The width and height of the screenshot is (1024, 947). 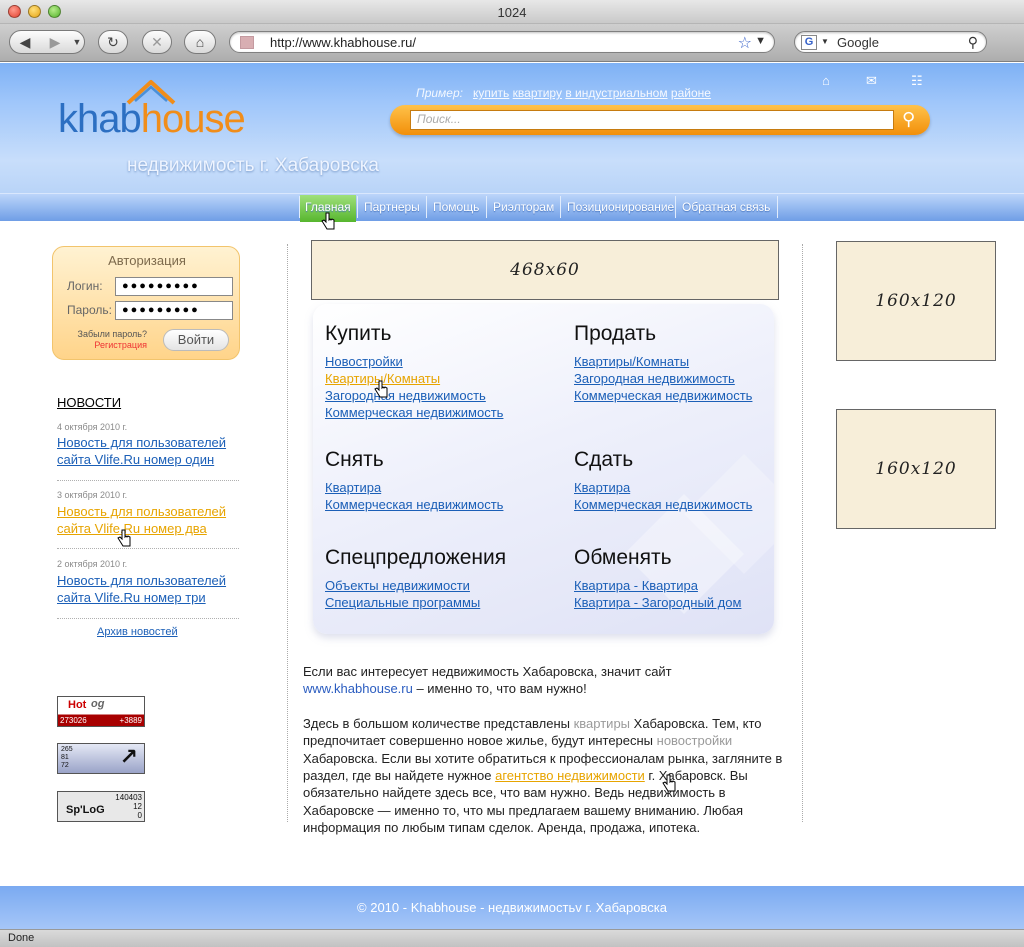 What do you see at coordinates (657, 602) in the screenshot?
I see `category-link: Квартира - Загородный дом` at bounding box center [657, 602].